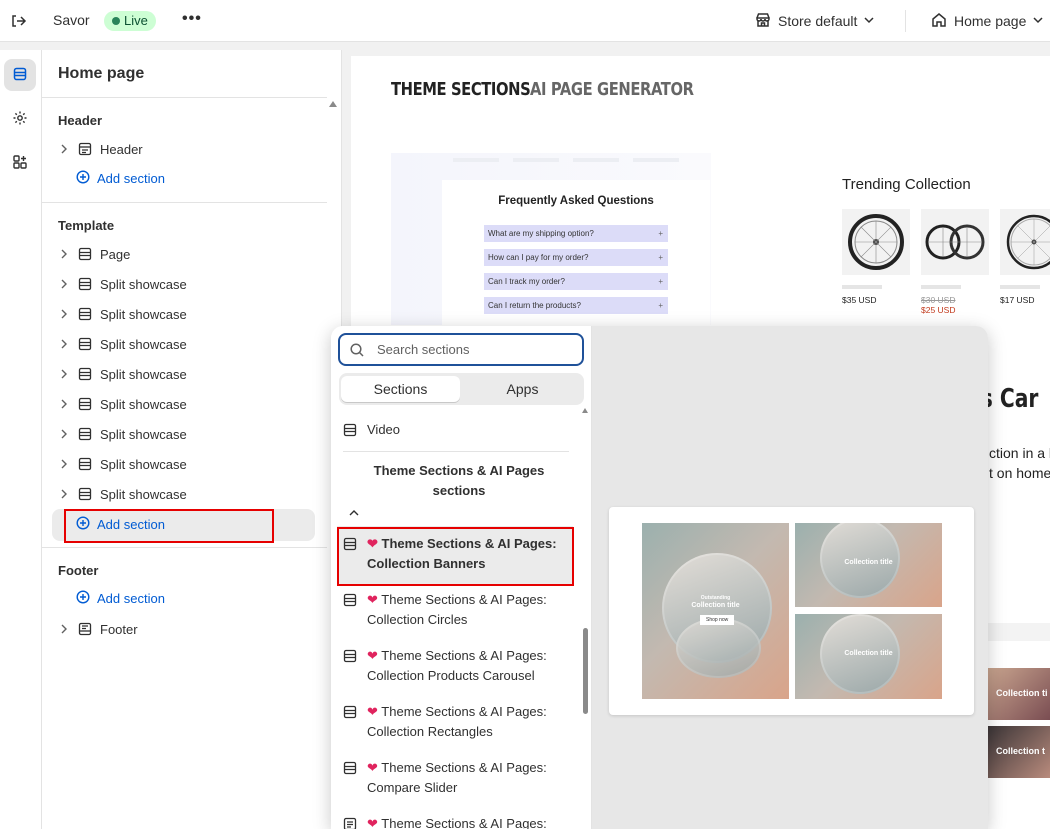  I want to click on sections-rail-button, so click(20, 75).